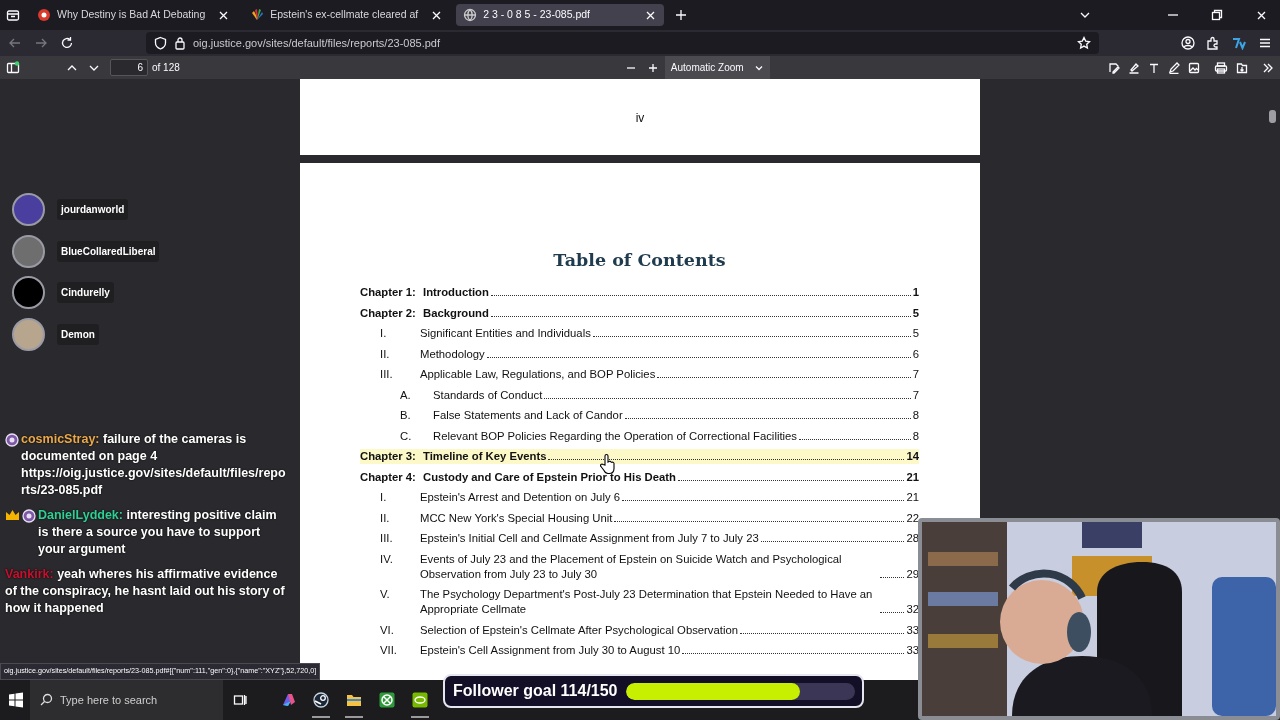 This screenshot has width=1280, height=720. Describe the element at coordinates (1265, 43) in the screenshot. I see `menu-icon` at that location.